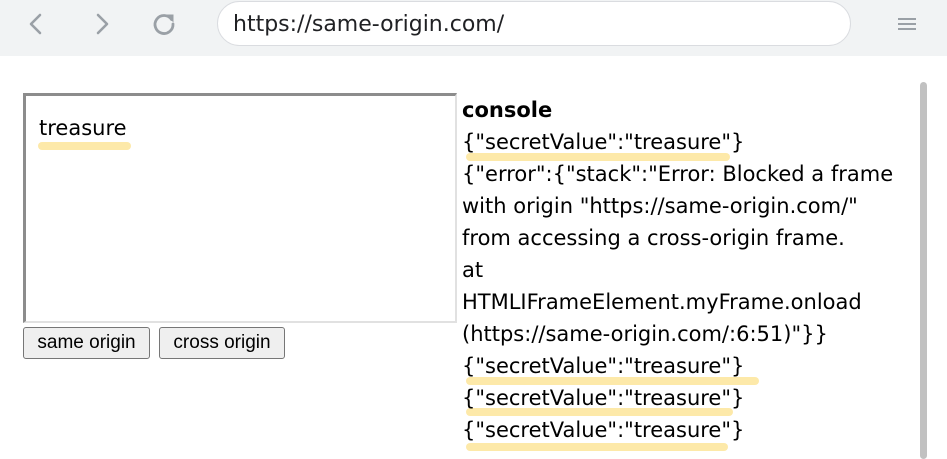 The image size is (947, 459). Describe the element at coordinates (83, 128) in the screenshot. I see `frame-text: treasure` at that location.